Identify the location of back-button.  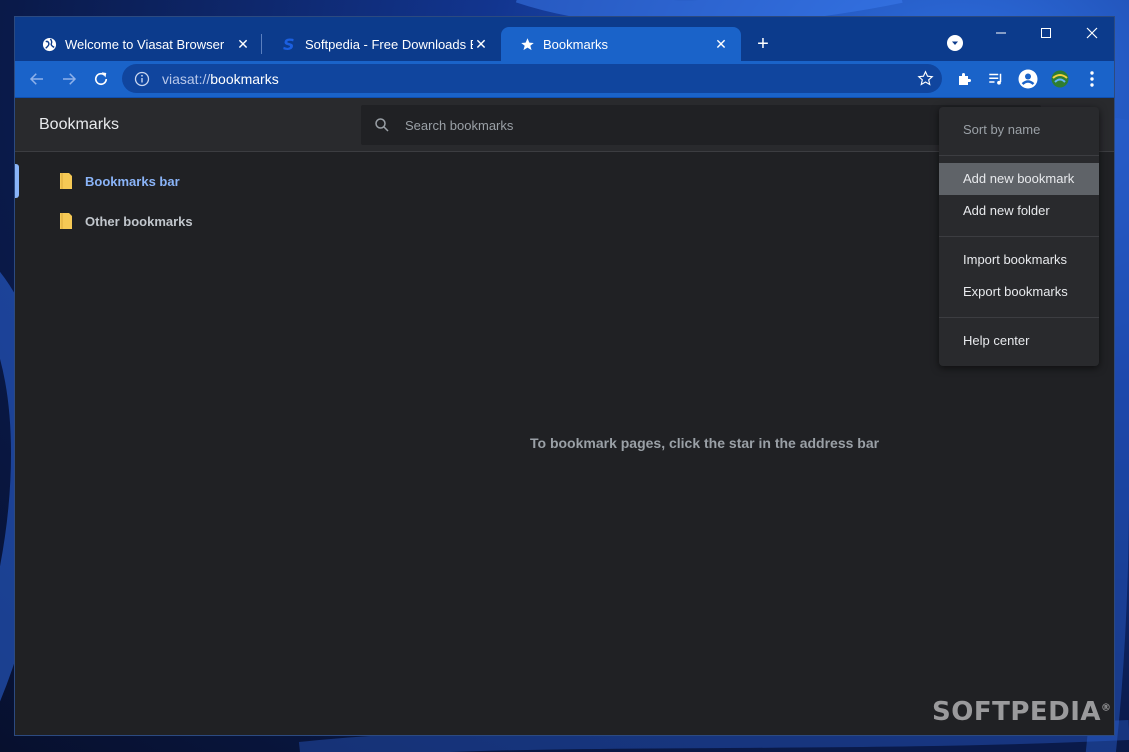
(37, 79).